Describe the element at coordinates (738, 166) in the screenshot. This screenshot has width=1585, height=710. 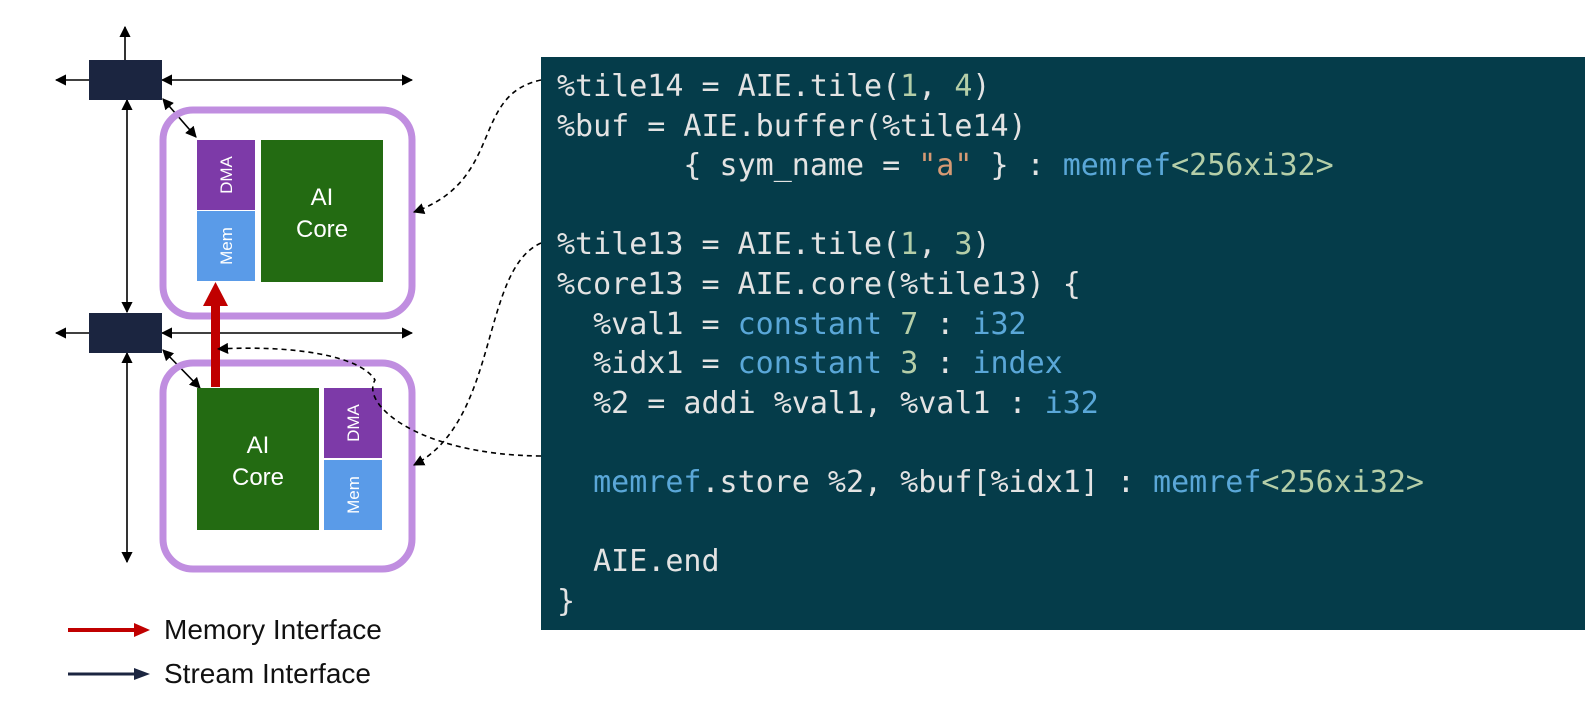
I see `code-token: { sym_name =` at that location.